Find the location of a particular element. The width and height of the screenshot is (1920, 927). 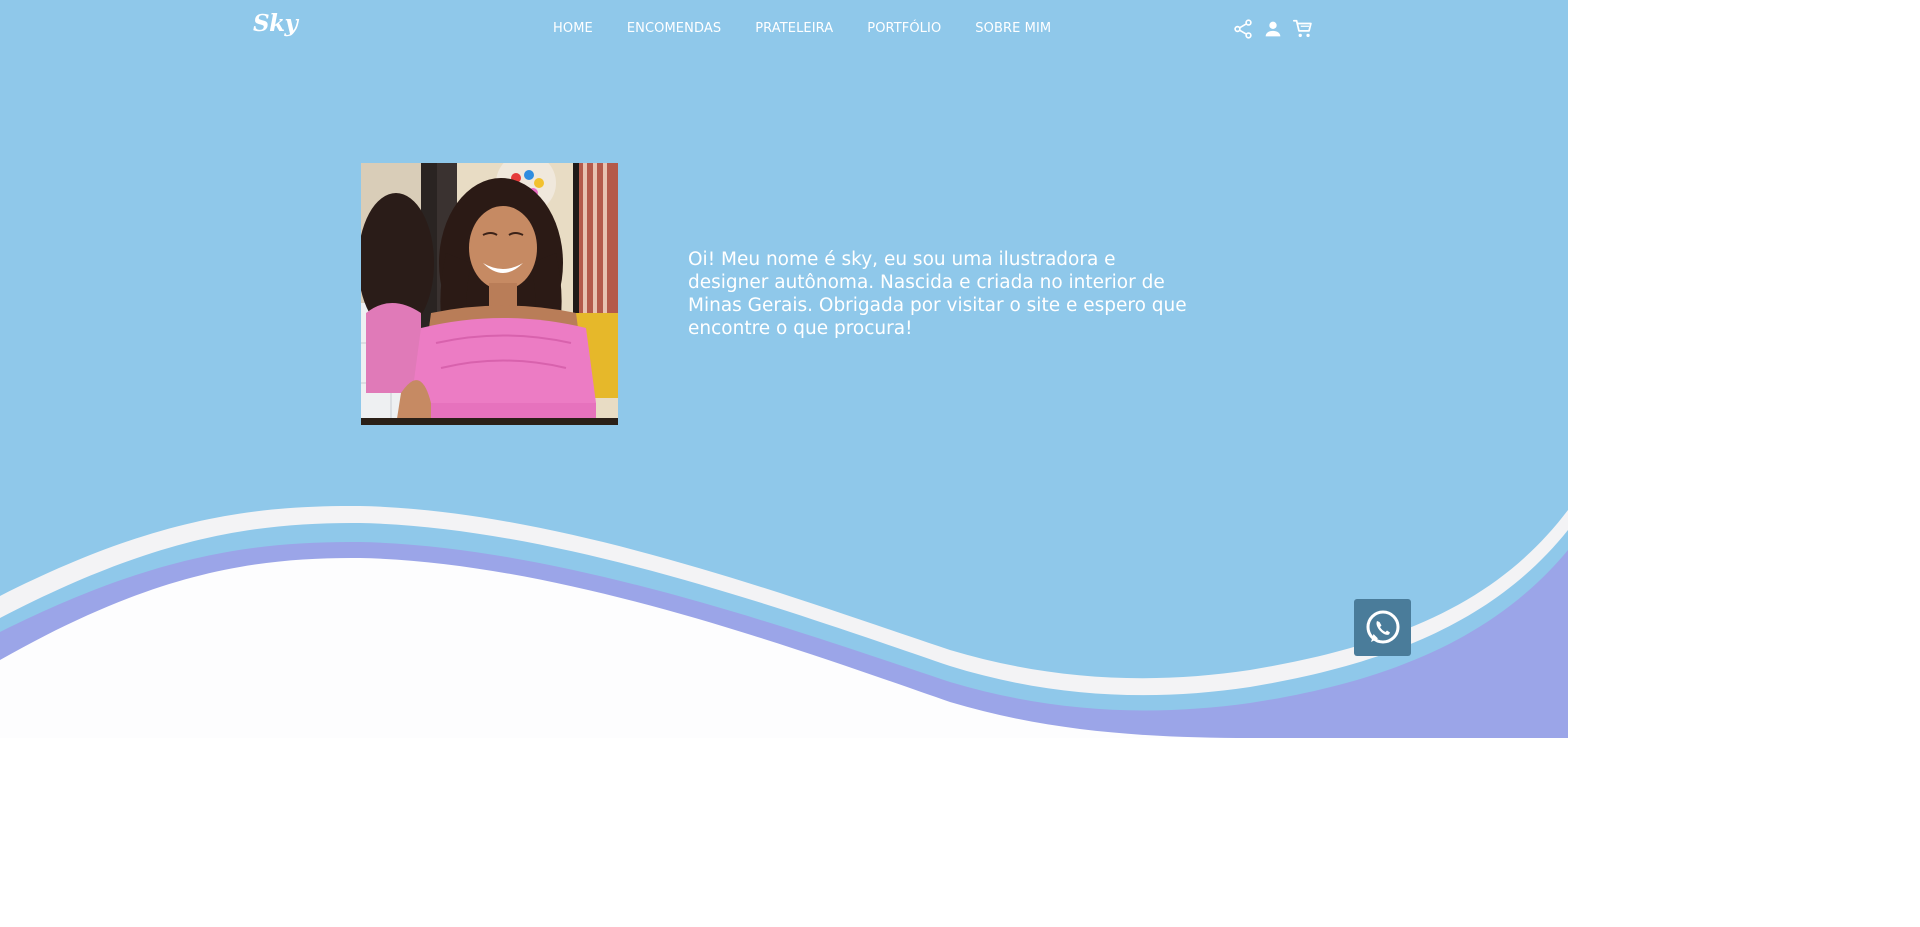

nav-sobre-mim-link: SOBRE MIM is located at coordinates (1013, 29).